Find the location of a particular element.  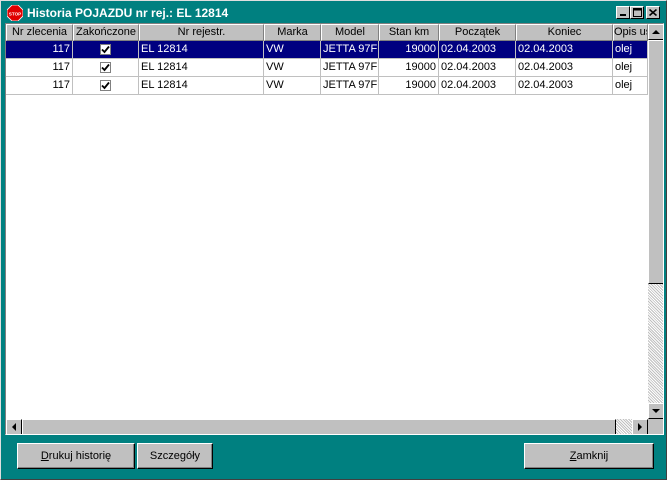

details-button: Szczegóły is located at coordinates (175, 456).